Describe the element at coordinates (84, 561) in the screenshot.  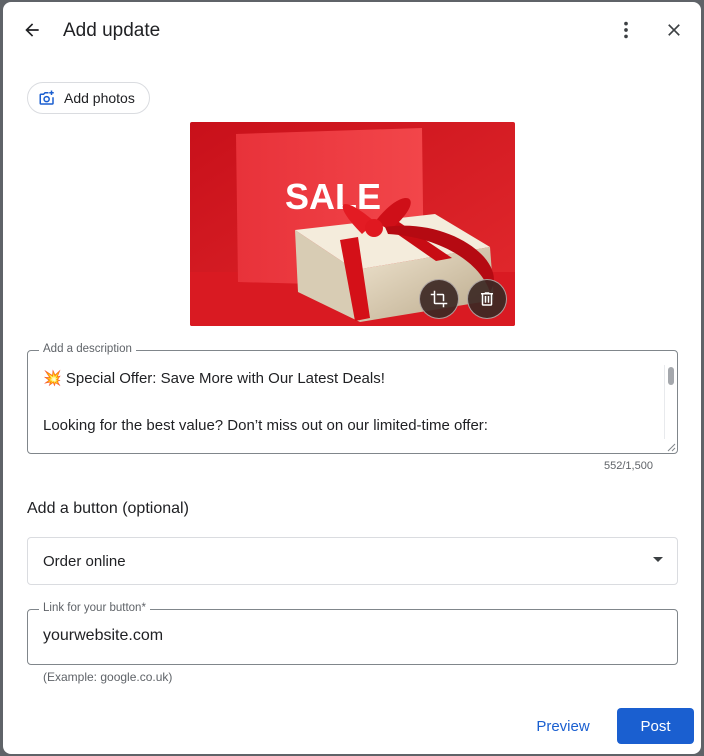
I see `selected-button-type: Order online` at that location.